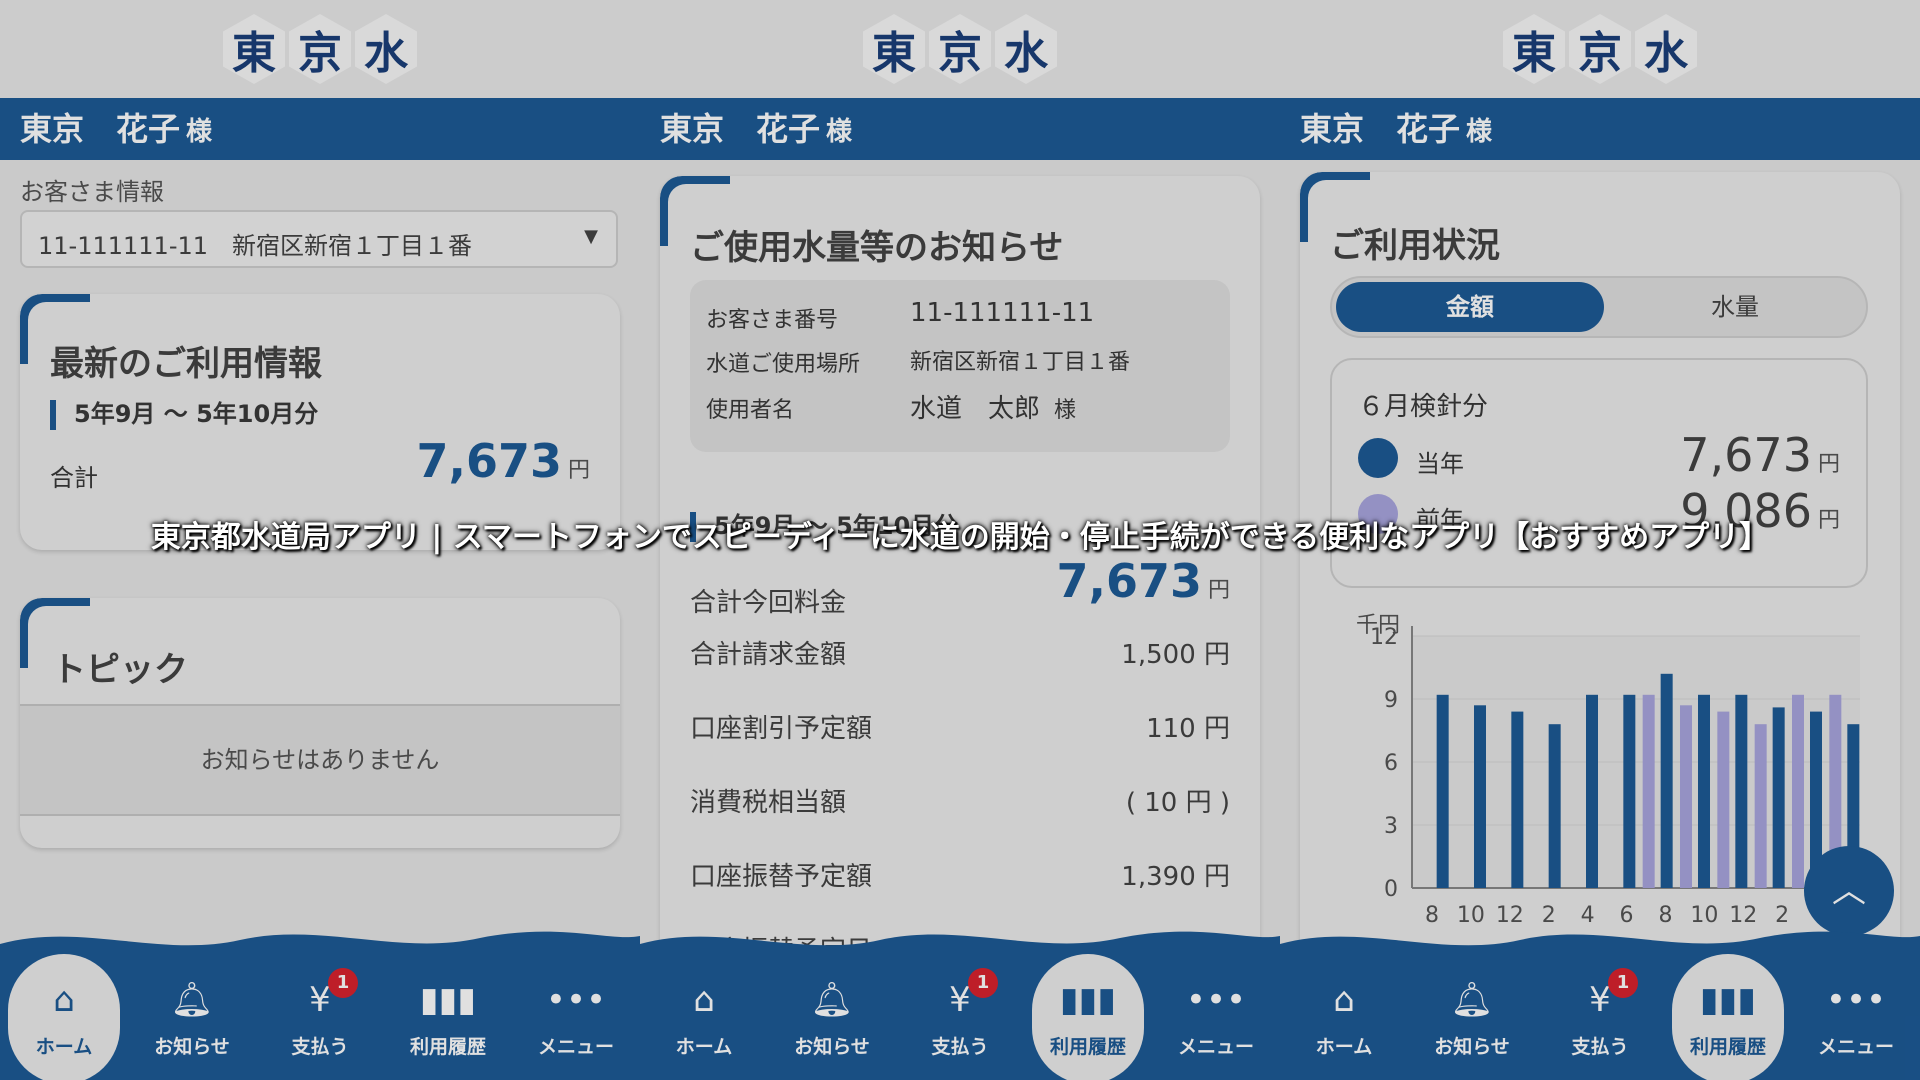 This screenshot has width=1920, height=1080. Describe the element at coordinates (591, 236) in the screenshot. I see `caret-down-icon: ▼` at that location.